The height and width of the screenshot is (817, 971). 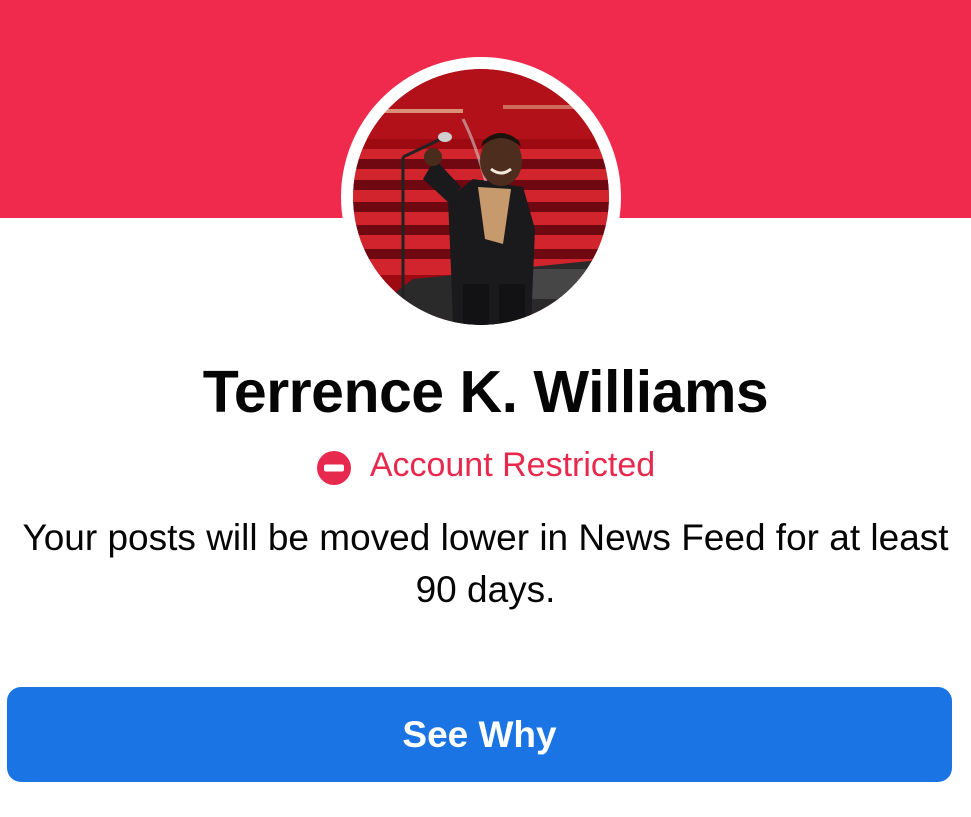 I want to click on profile-name: Terrence K. Williams, so click(x=485, y=392).